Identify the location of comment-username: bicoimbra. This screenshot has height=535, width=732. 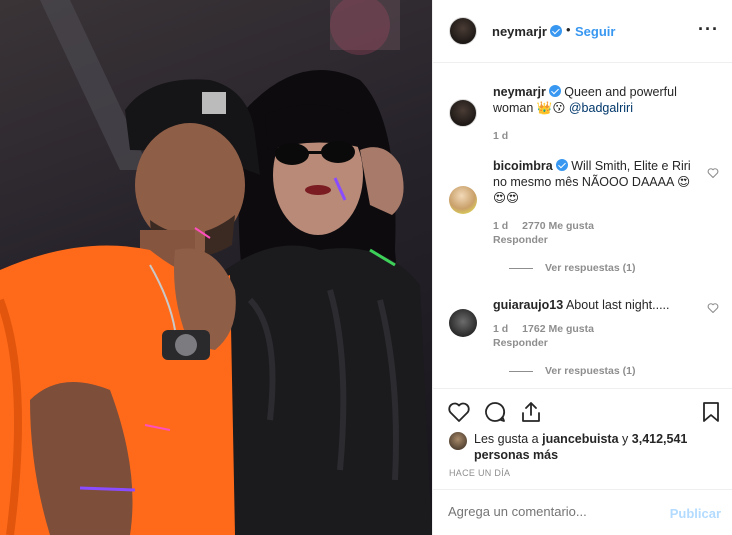
(523, 166).